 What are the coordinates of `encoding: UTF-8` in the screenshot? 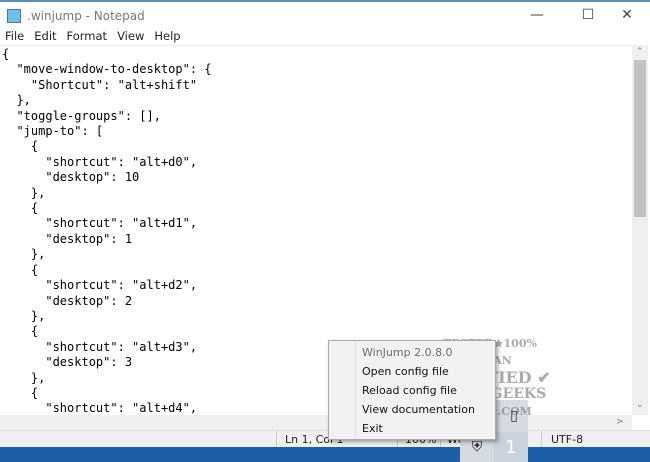 It's located at (567, 439).